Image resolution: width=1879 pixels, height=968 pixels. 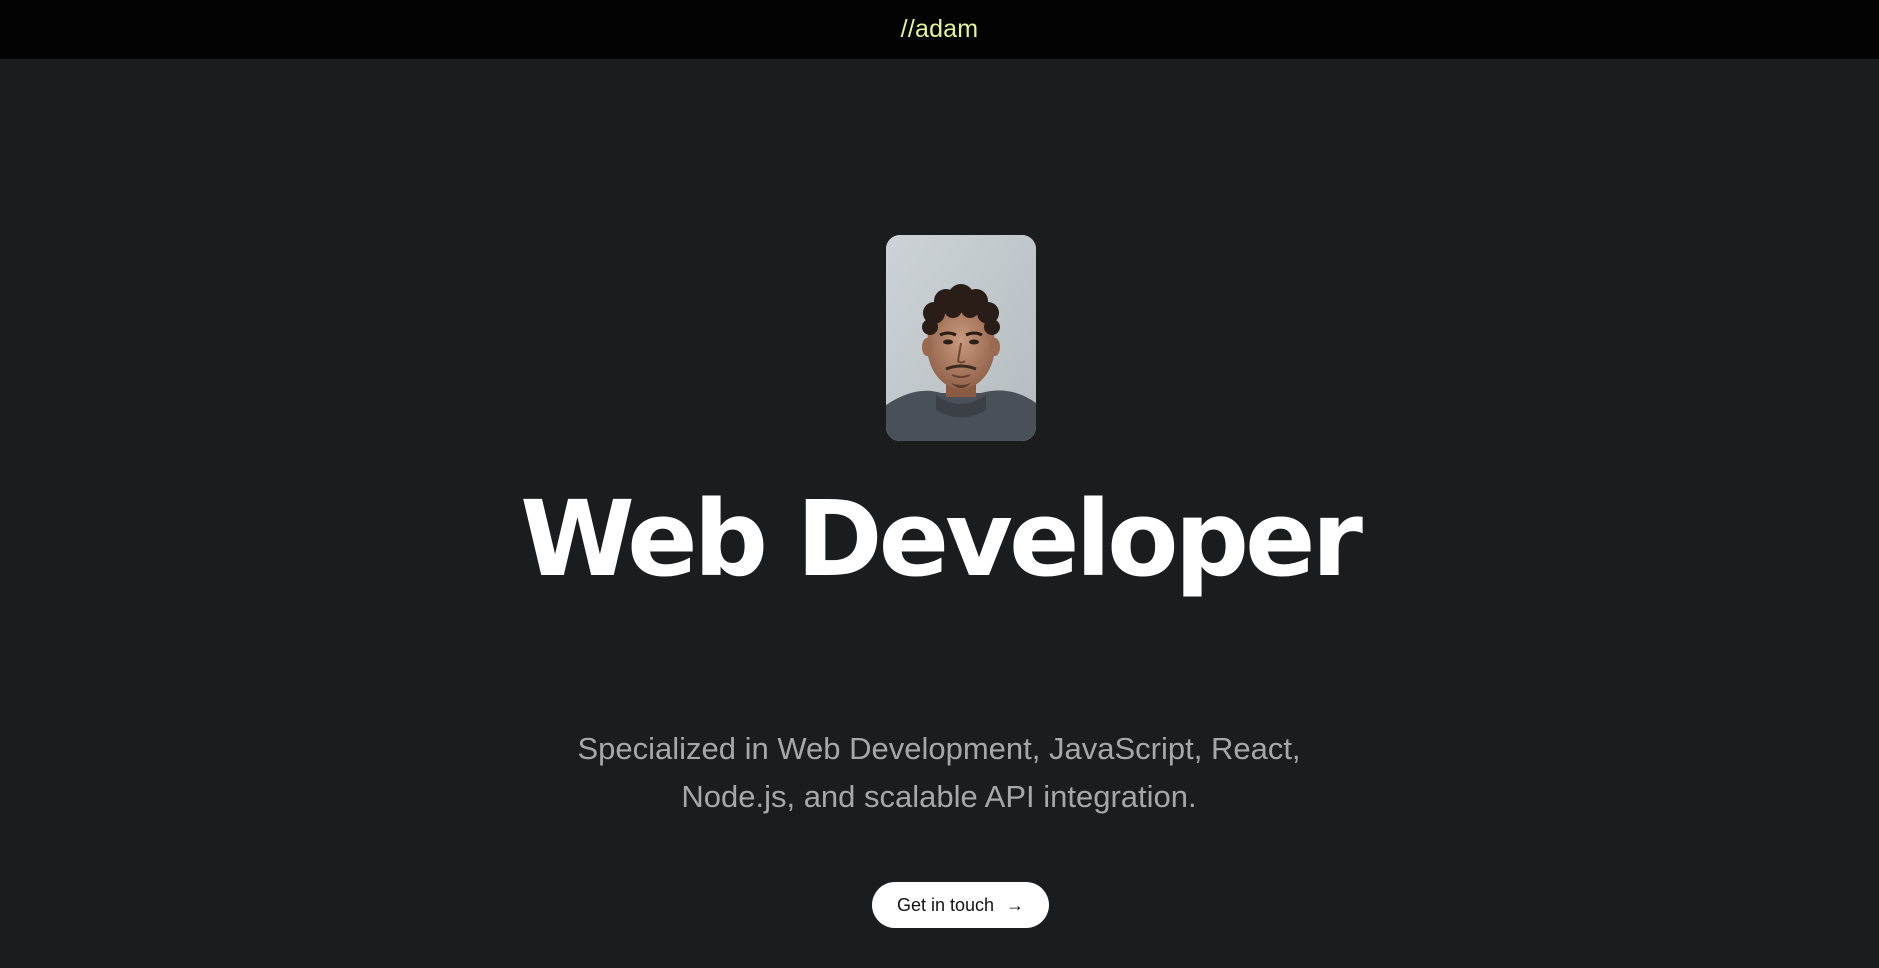 What do you see at coordinates (945, 904) in the screenshot?
I see `get-in-touch-label: Get in touch` at bounding box center [945, 904].